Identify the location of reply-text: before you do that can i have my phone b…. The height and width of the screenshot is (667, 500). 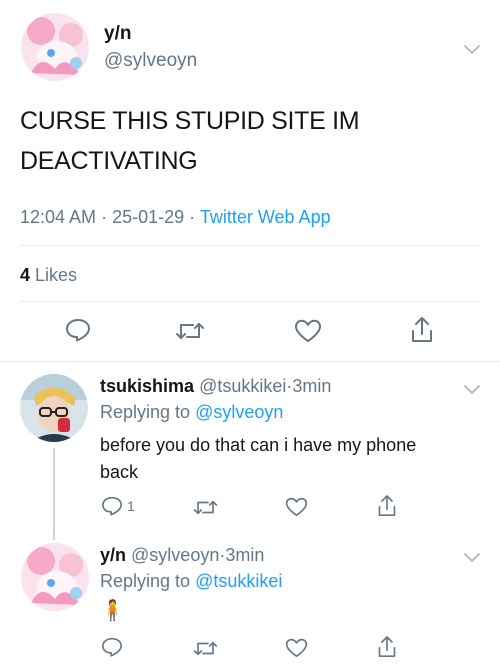
(258, 459).